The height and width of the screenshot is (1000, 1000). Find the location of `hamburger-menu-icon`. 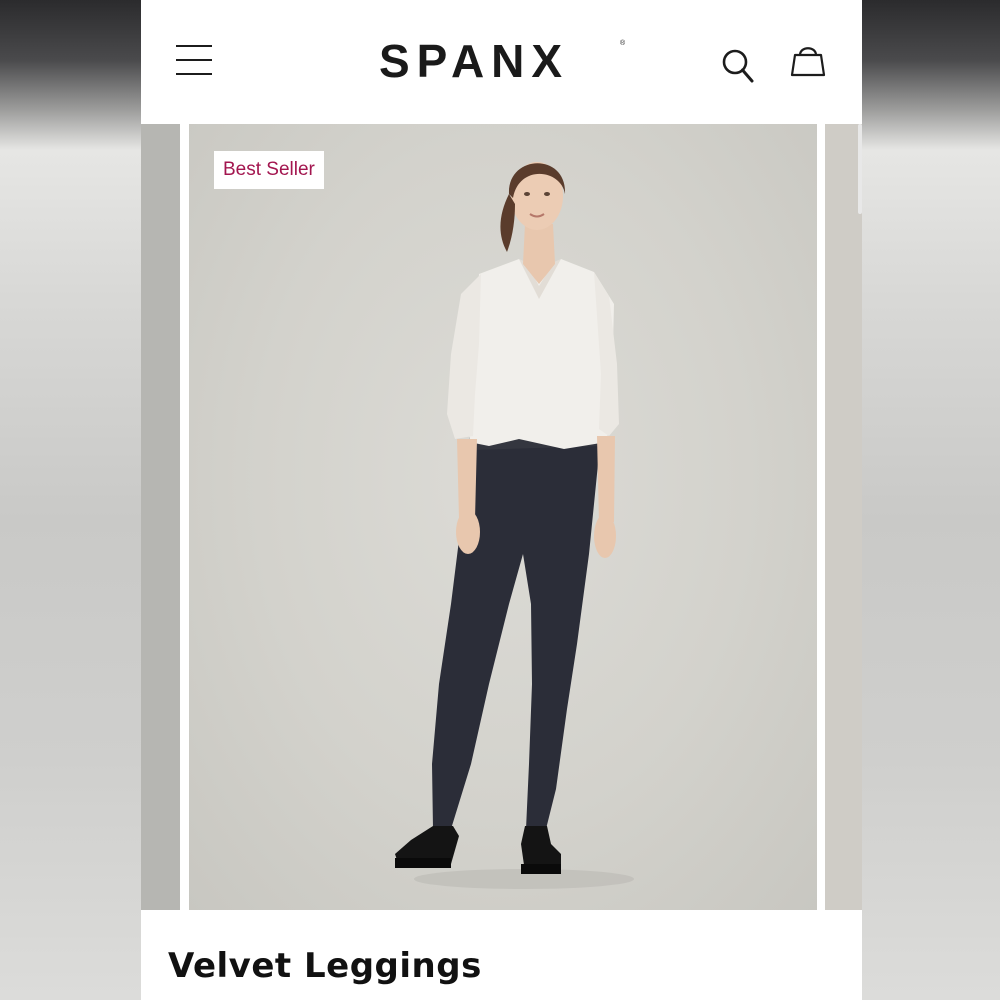

hamburger-menu-icon is located at coordinates (194, 60).